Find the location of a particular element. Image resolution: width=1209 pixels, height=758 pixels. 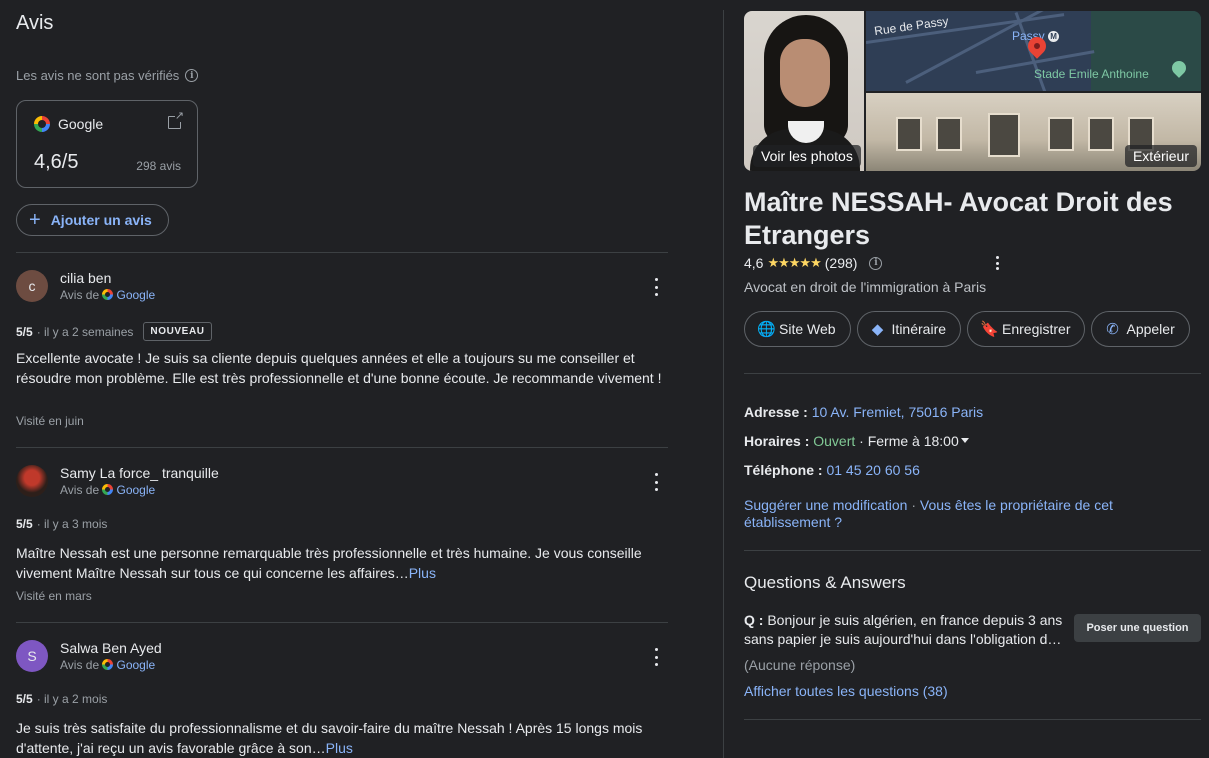

business-photo: Voir les photos is located at coordinates (804, 91).